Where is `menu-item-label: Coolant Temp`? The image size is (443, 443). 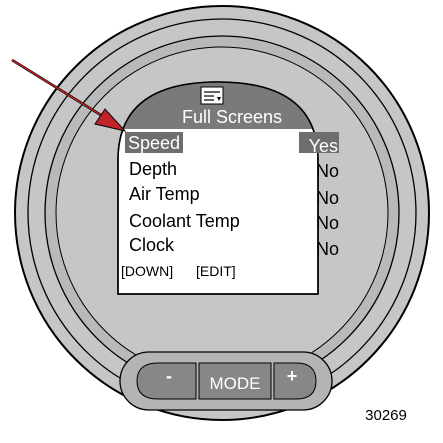
menu-item-label: Coolant Temp is located at coordinates (184, 221).